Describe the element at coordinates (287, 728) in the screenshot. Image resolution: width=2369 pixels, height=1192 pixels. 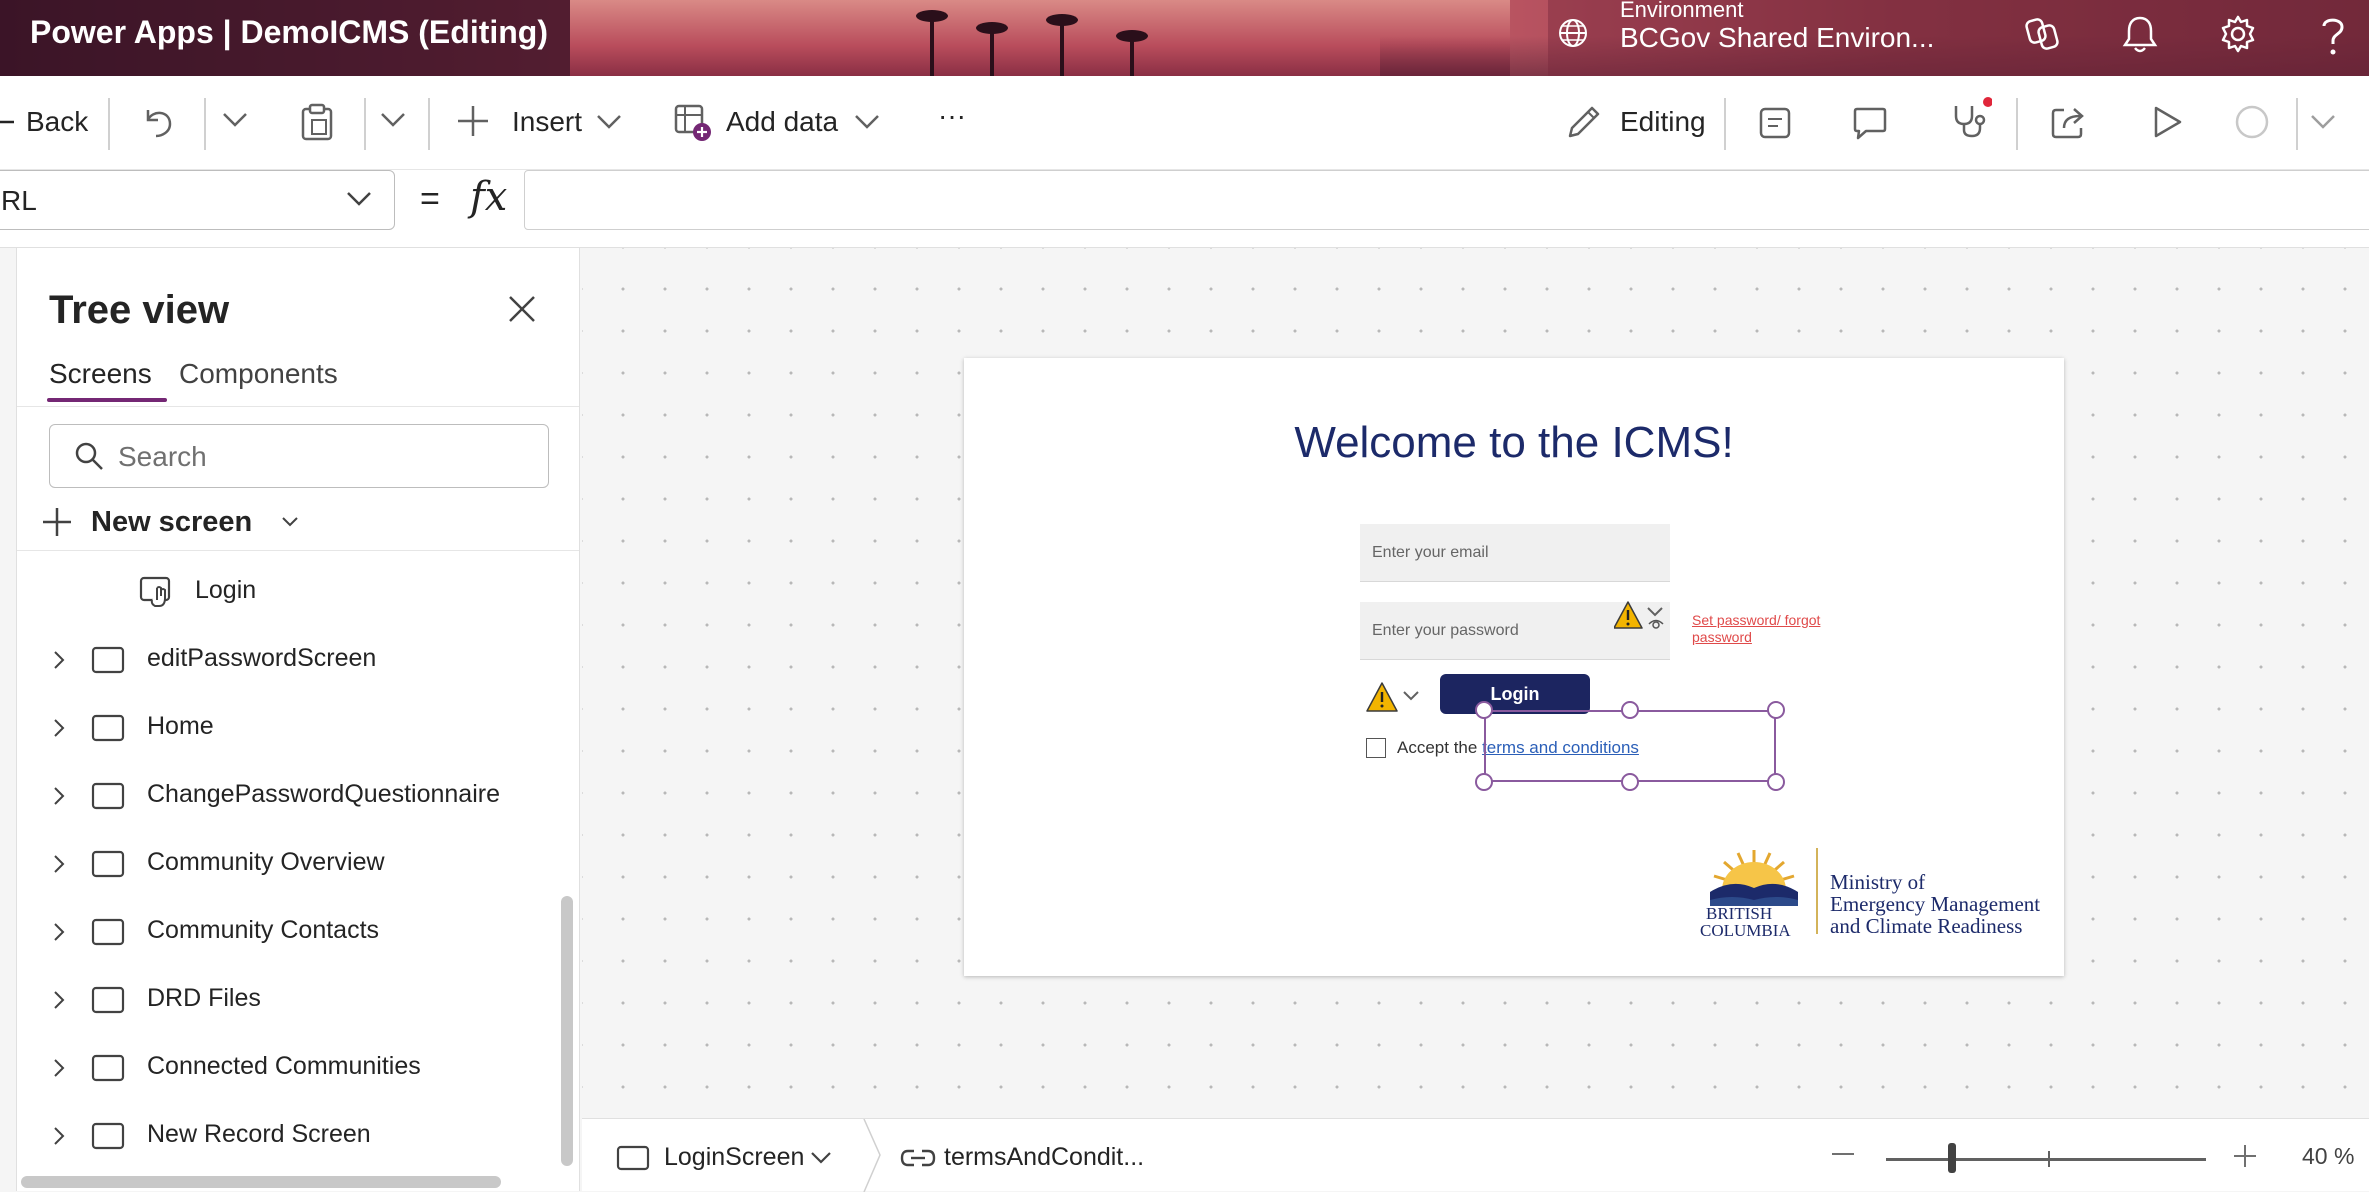
I see `tree-item-screen: Home` at that location.